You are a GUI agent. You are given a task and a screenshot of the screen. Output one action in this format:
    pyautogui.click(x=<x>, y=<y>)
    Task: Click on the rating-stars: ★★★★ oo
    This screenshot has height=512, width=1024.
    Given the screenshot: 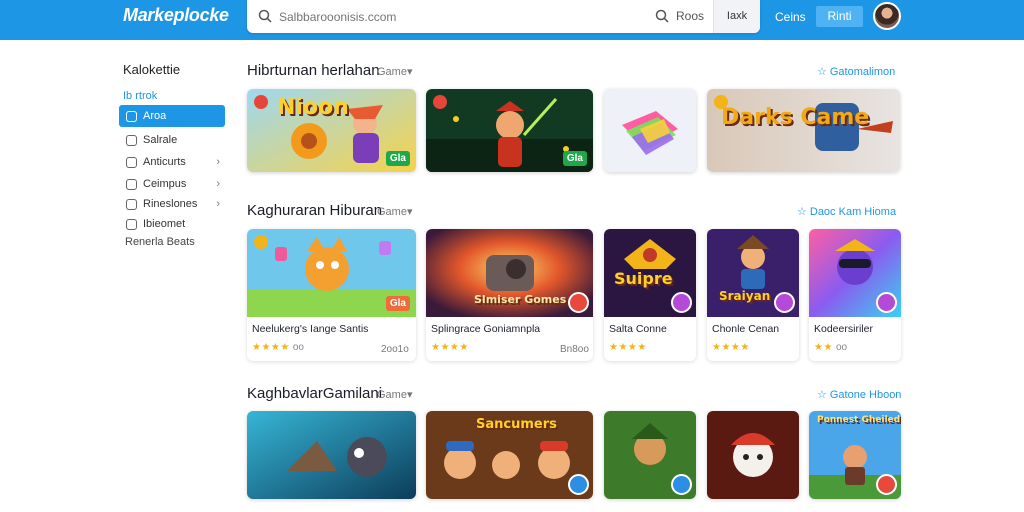 What is the action you would take?
    pyautogui.click(x=278, y=347)
    